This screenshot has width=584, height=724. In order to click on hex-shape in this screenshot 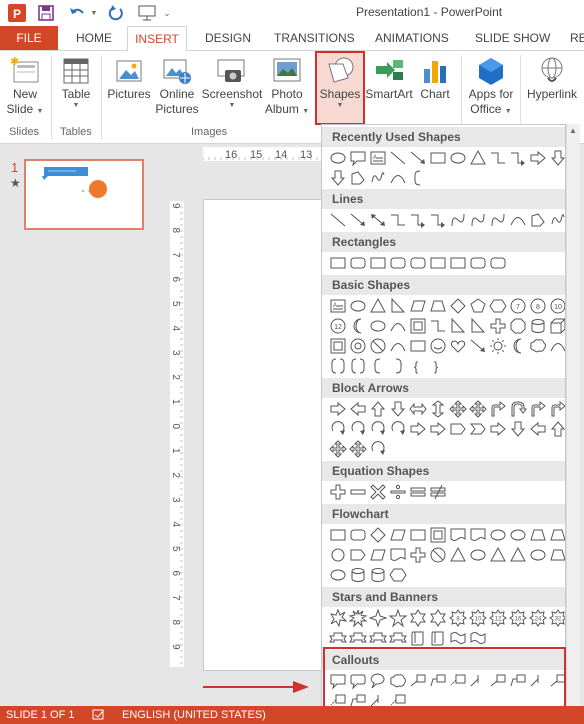, I will do `click(398, 575)`.